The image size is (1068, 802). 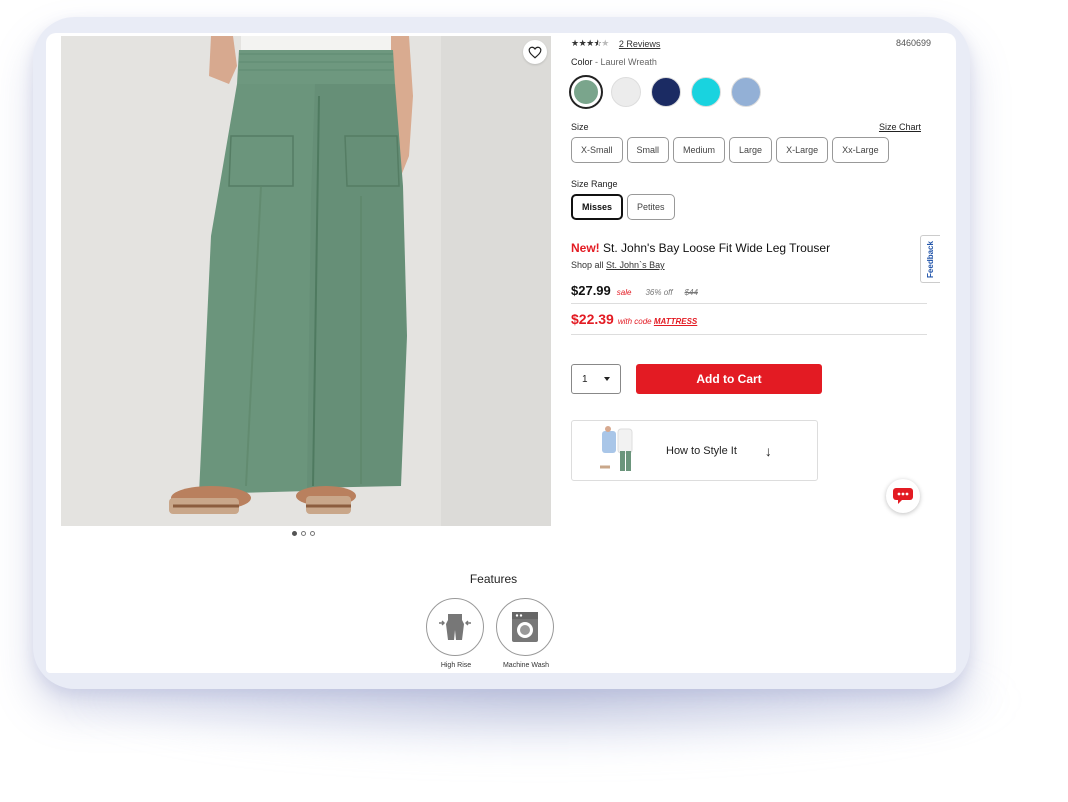 I want to click on color-swatches, so click(x=665, y=92).